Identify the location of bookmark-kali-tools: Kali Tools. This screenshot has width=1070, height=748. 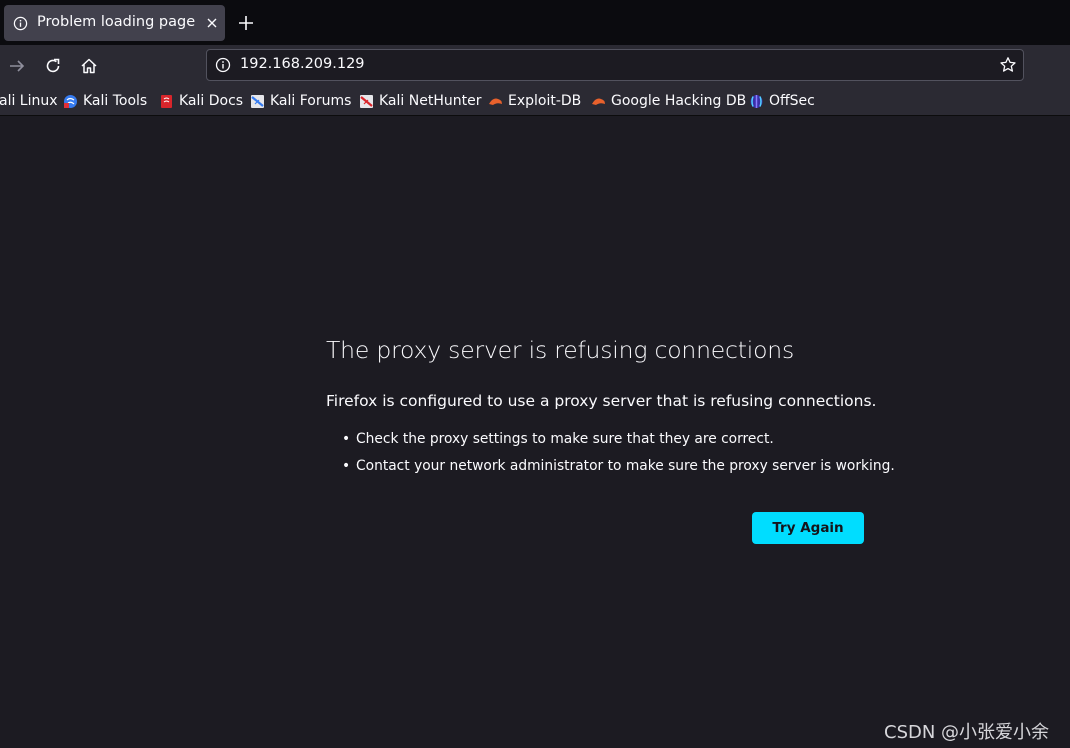
(105, 101).